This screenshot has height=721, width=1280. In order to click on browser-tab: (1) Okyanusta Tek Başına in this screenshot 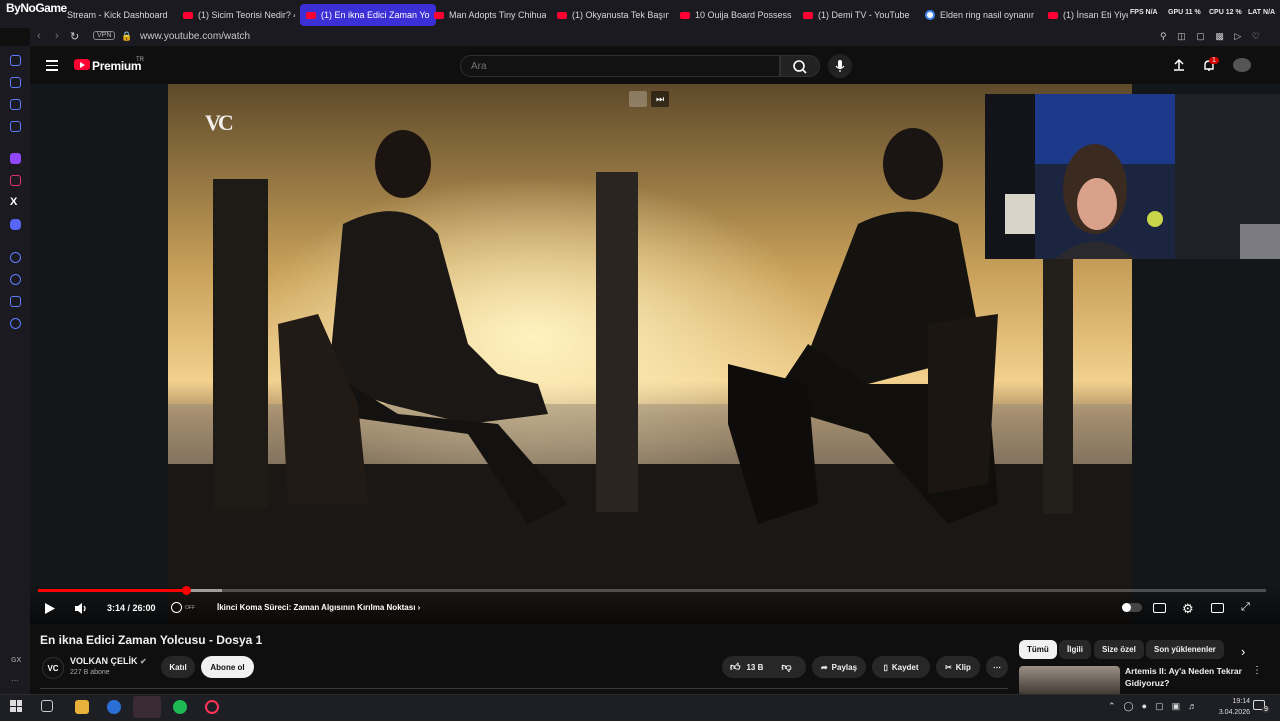, I will do `click(613, 15)`.